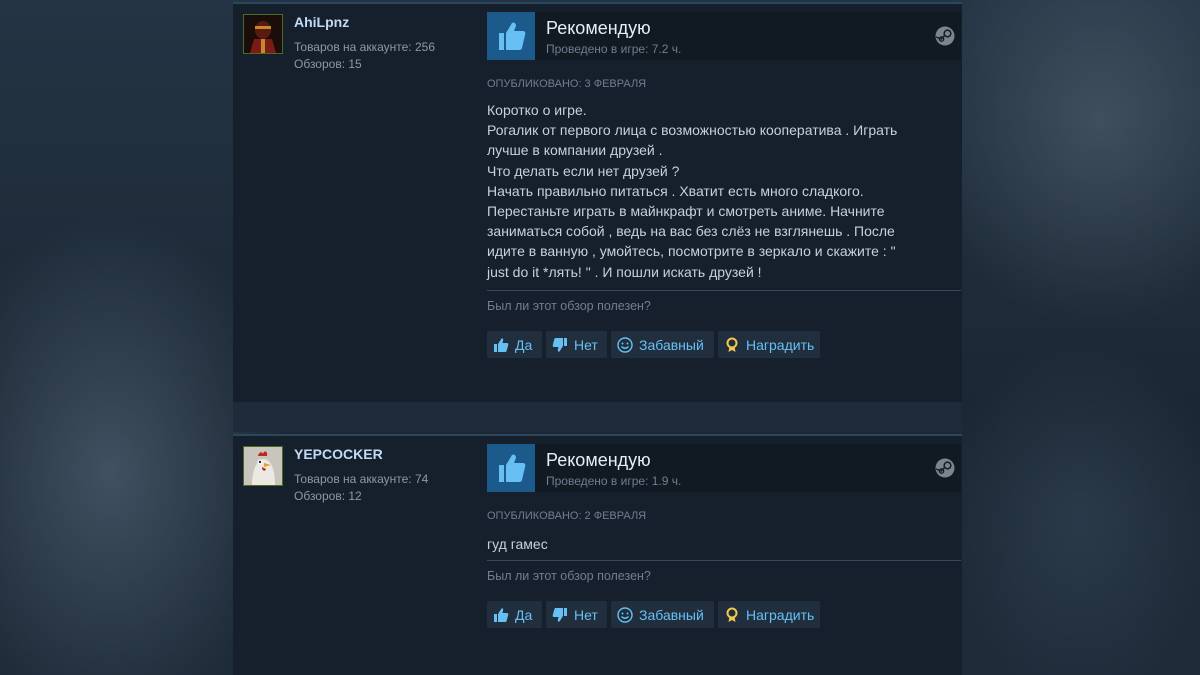  Describe the element at coordinates (722, 547) in the screenshot. I see `review-text: гуд гамес` at that location.